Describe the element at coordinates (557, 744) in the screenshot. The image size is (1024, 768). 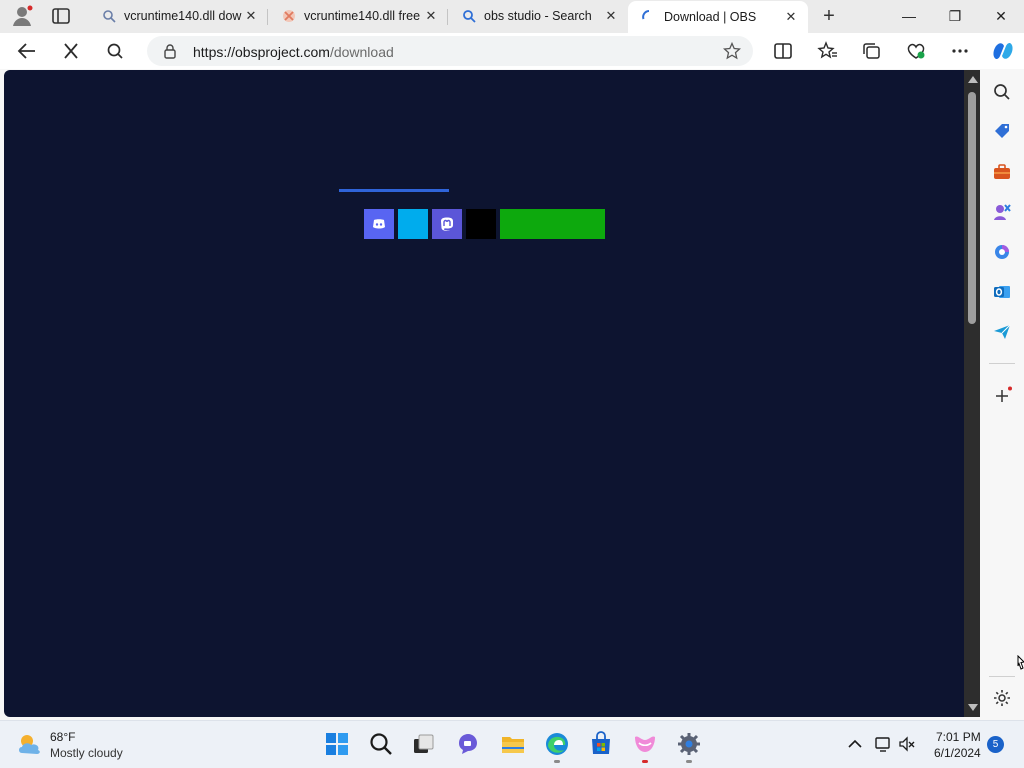
I see `edge-browser-icon` at that location.